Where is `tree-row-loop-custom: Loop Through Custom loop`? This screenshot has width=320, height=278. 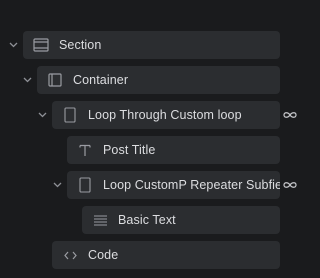
tree-row-loop-custom: Loop Through Custom loop is located at coordinates (148, 115).